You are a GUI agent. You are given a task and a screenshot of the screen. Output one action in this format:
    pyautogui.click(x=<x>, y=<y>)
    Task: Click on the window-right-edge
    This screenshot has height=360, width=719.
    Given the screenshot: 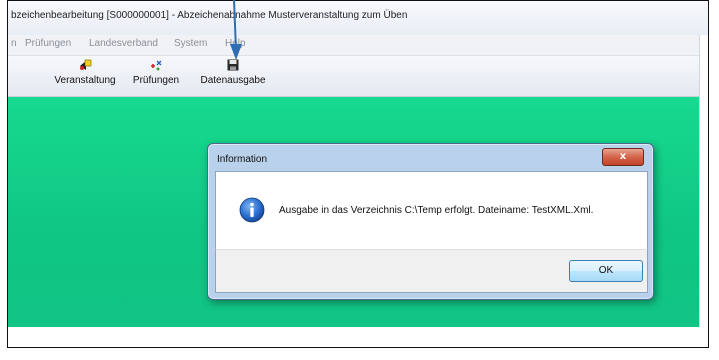 What is the action you would take?
    pyautogui.click(x=703, y=181)
    